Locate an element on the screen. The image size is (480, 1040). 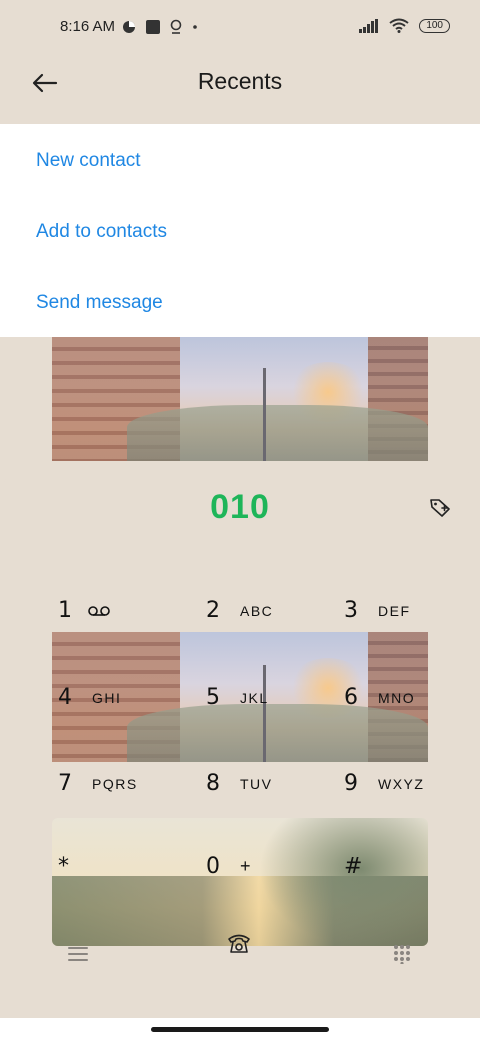
keypad-grid-icon is located at coordinates (402, 955).